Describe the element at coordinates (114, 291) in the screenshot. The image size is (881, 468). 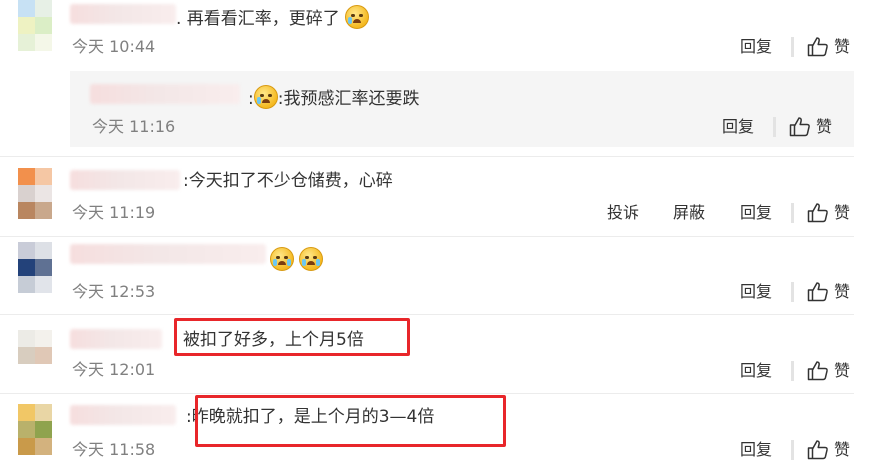
I see `comment-time: 今天 12:53` at that location.